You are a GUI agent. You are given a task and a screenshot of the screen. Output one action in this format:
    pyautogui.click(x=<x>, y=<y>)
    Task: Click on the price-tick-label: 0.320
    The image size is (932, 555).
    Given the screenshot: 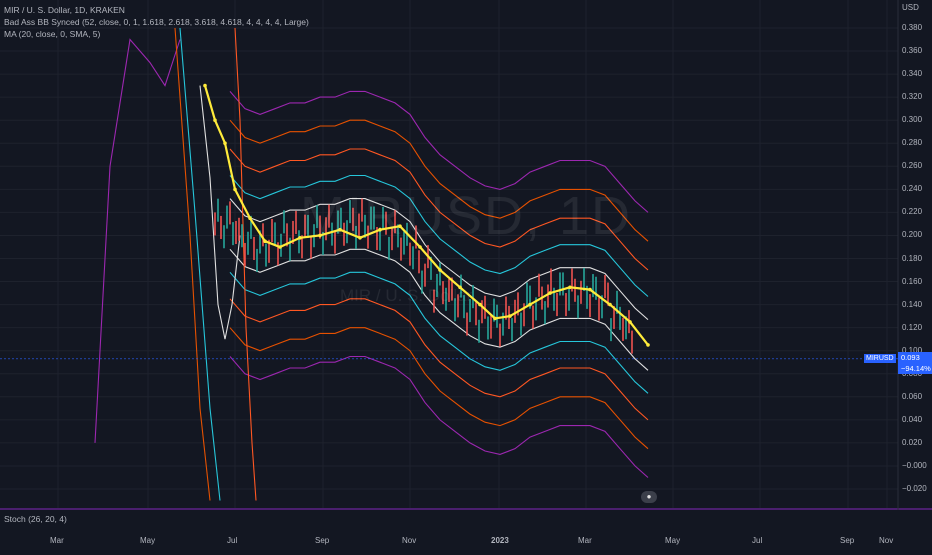 What is the action you would take?
    pyautogui.click(x=912, y=97)
    